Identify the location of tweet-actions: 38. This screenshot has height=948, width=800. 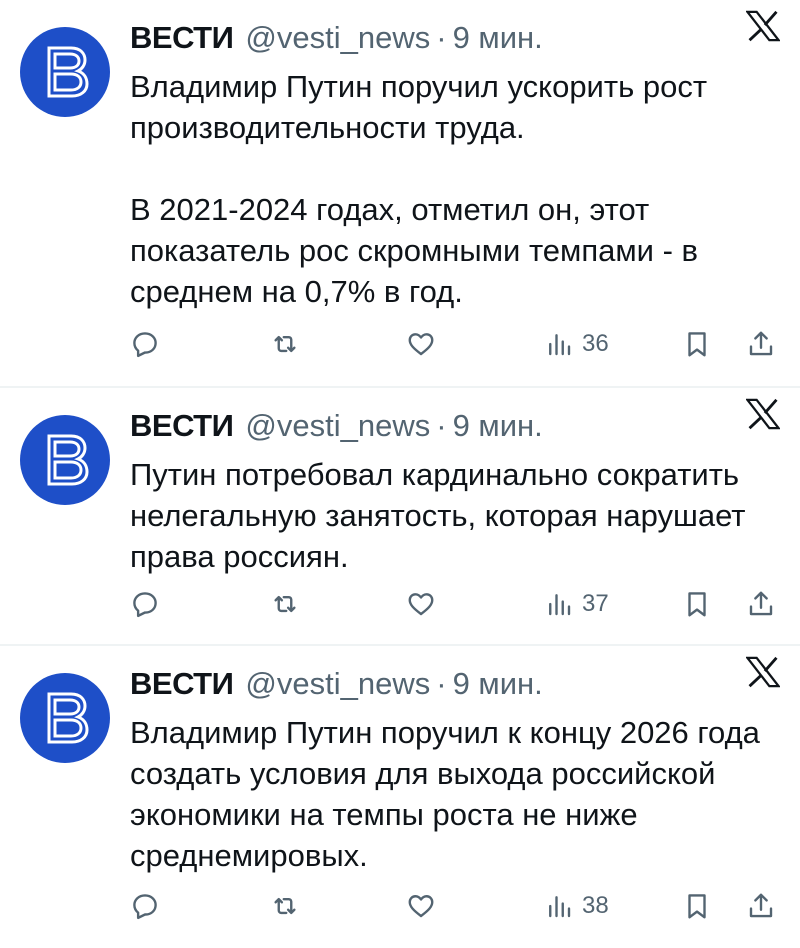
(455, 906).